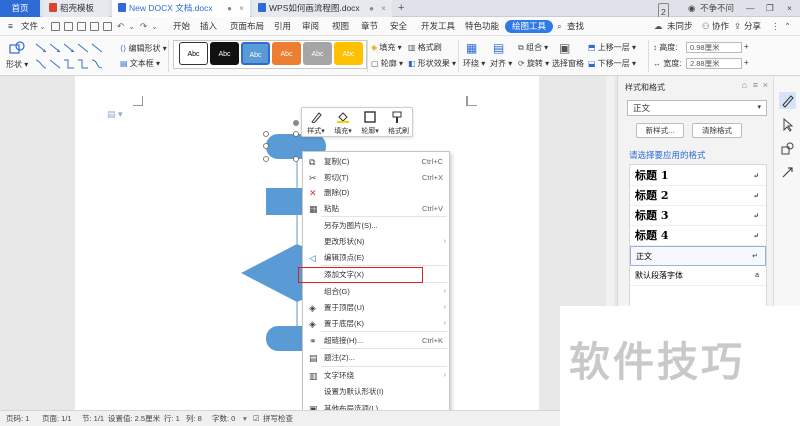 The image size is (800, 426). Describe the element at coordinates (377, 392) in the screenshot. I see `context-menu-item-15: 设置为默认形状(I)` at that location.